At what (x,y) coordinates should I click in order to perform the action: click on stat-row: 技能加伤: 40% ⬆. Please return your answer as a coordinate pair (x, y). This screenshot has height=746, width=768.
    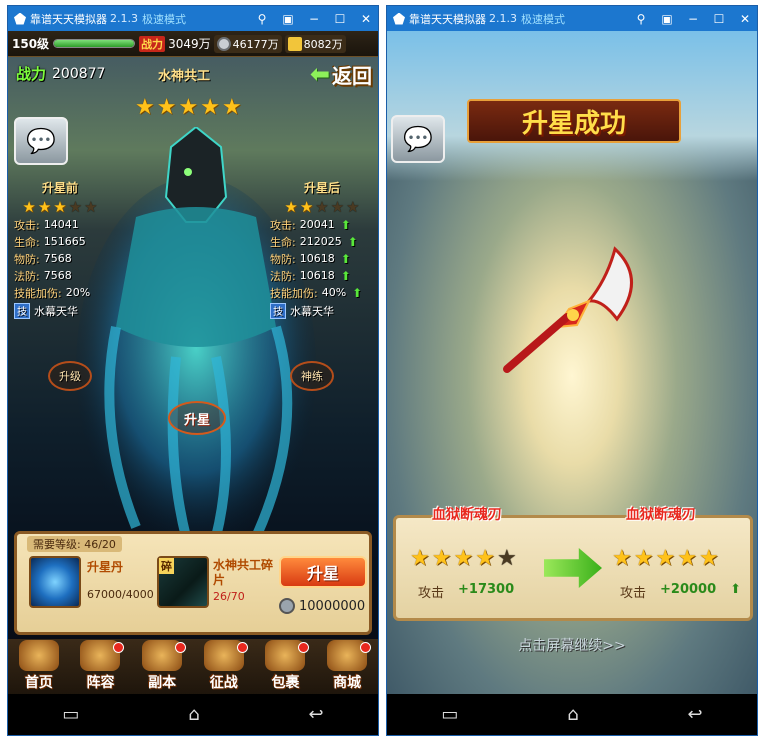
    Looking at the image, I should click on (322, 292).